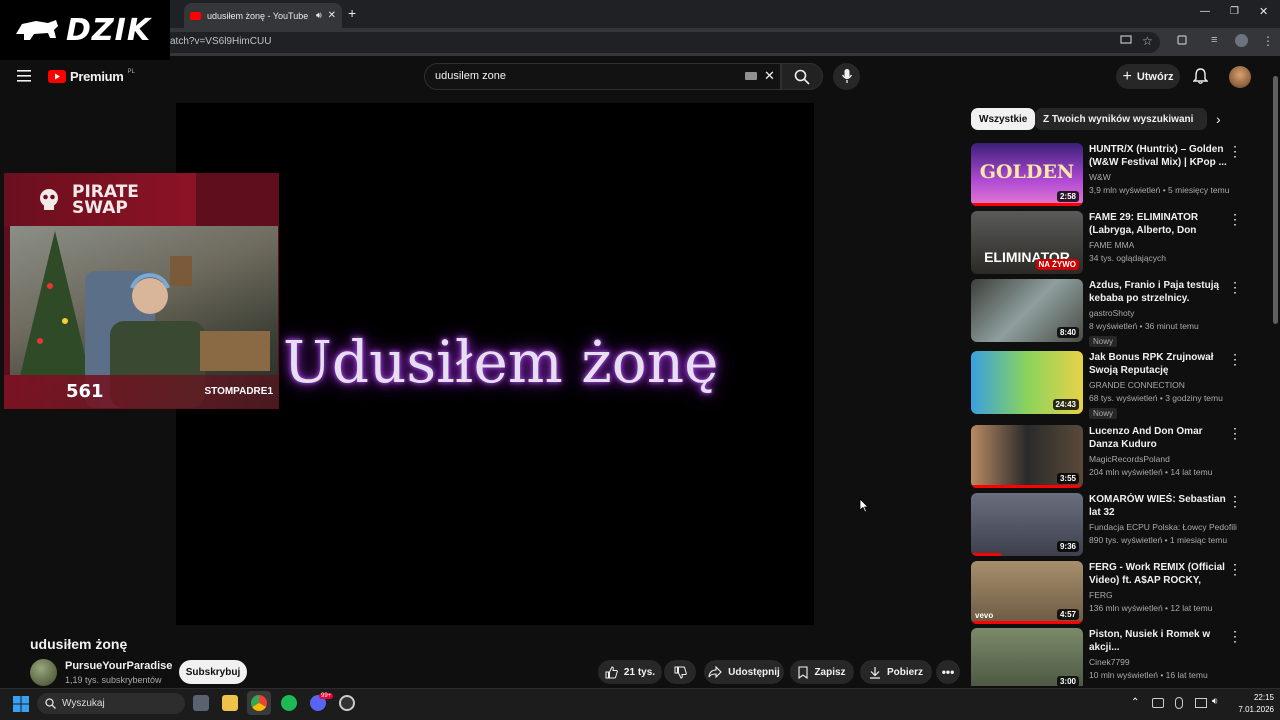  I want to click on address-bar: atch?v=VS6l9HimCUU, so click(660, 42).